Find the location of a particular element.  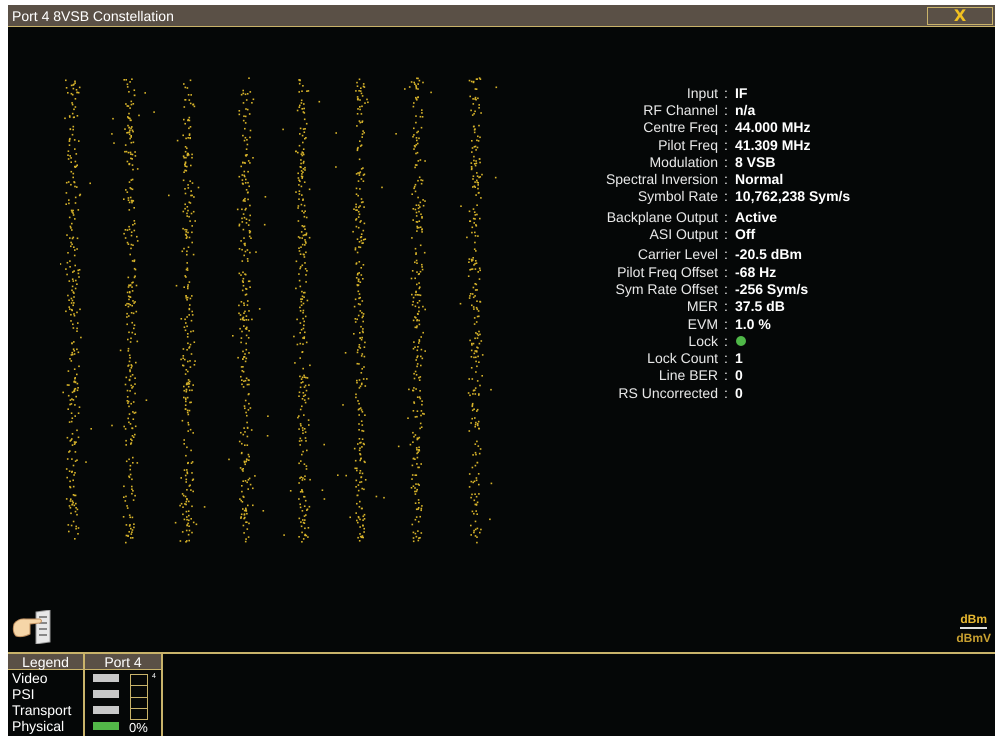

field-value: 8 VSB is located at coordinates (755, 161).